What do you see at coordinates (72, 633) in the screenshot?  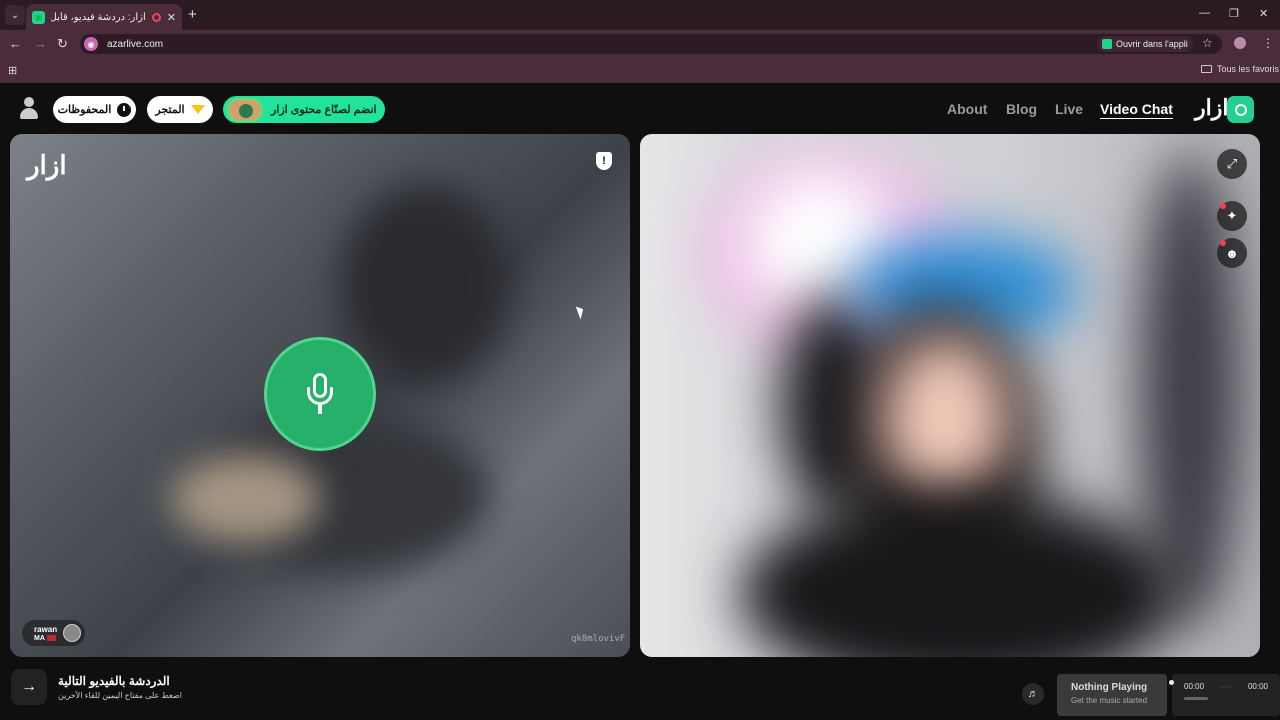 I see `peer-avatar` at bounding box center [72, 633].